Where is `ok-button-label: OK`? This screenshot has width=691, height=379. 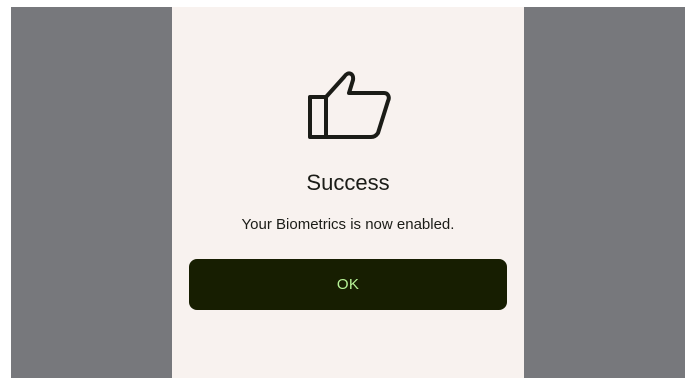
ok-button-label: OK is located at coordinates (348, 284).